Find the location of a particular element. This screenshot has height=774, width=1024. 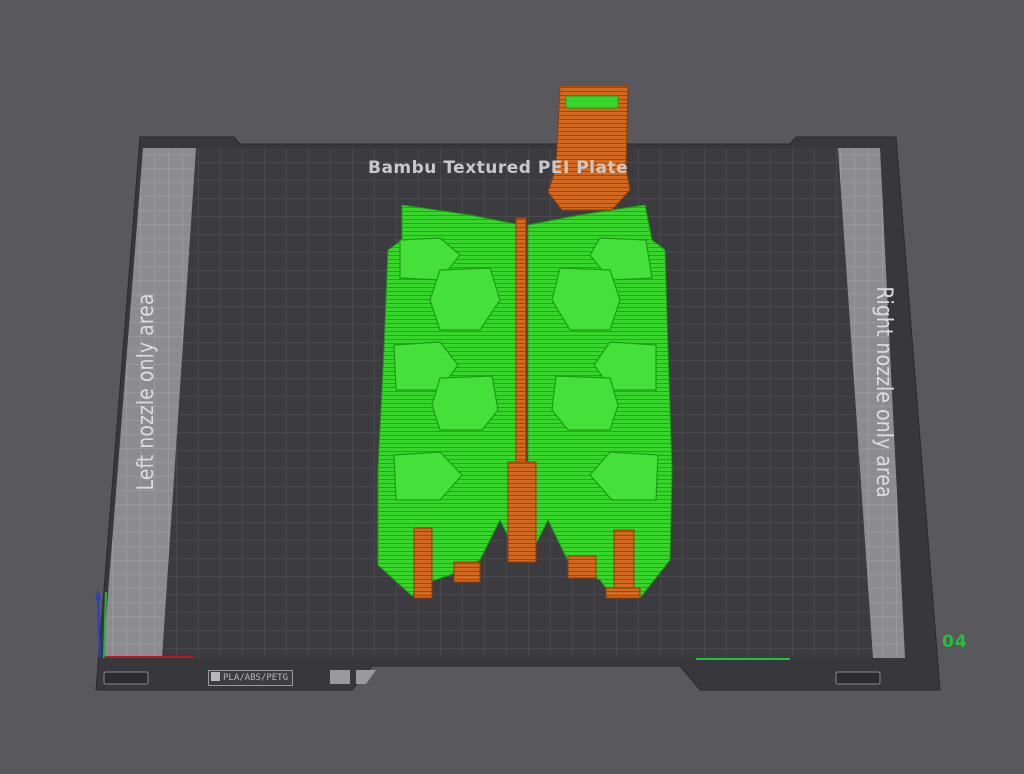

right-nozzle-label: Right nozzle only area is located at coordinates (884, 392).